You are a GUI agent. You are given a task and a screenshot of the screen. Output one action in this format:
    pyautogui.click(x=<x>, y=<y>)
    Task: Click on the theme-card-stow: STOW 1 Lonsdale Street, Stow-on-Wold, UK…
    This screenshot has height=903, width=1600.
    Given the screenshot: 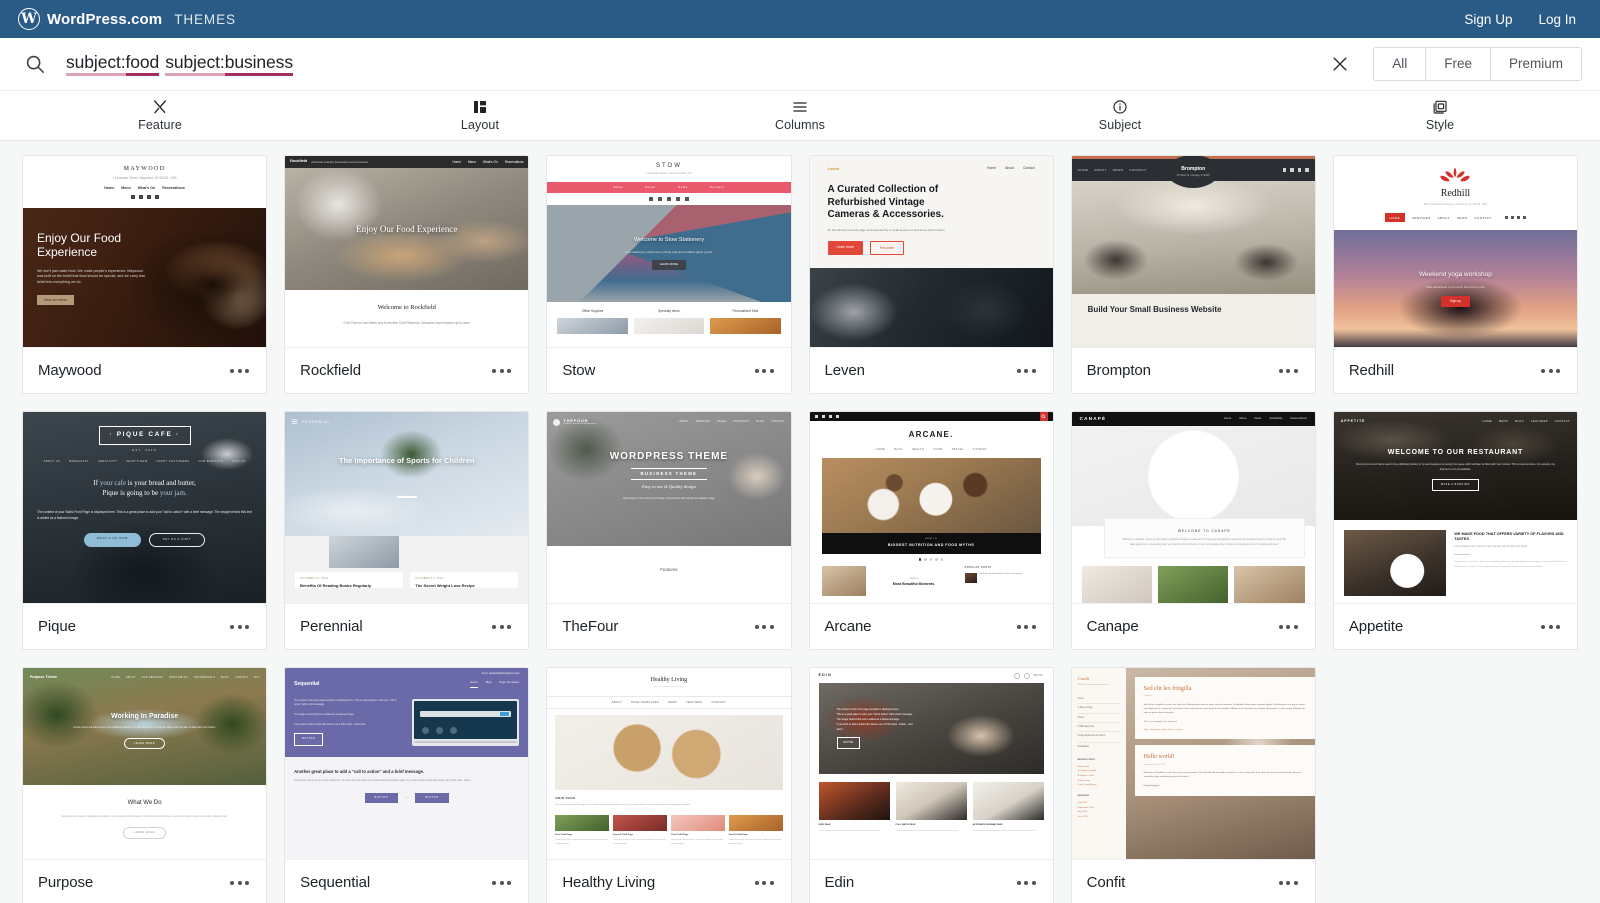 What is the action you would take?
    pyautogui.click(x=669, y=274)
    